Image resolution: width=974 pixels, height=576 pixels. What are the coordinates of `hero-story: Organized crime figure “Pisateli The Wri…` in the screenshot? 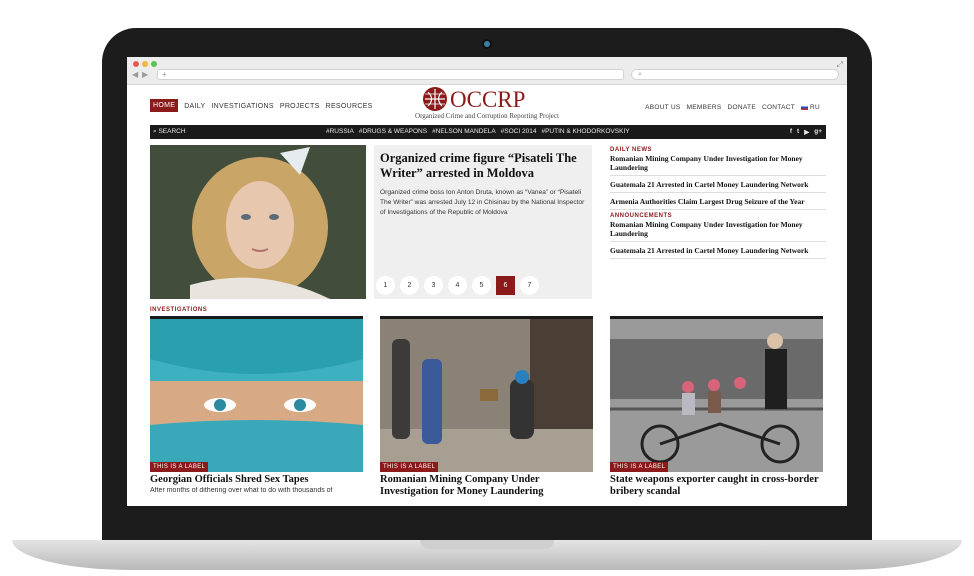 It's located at (483, 222).